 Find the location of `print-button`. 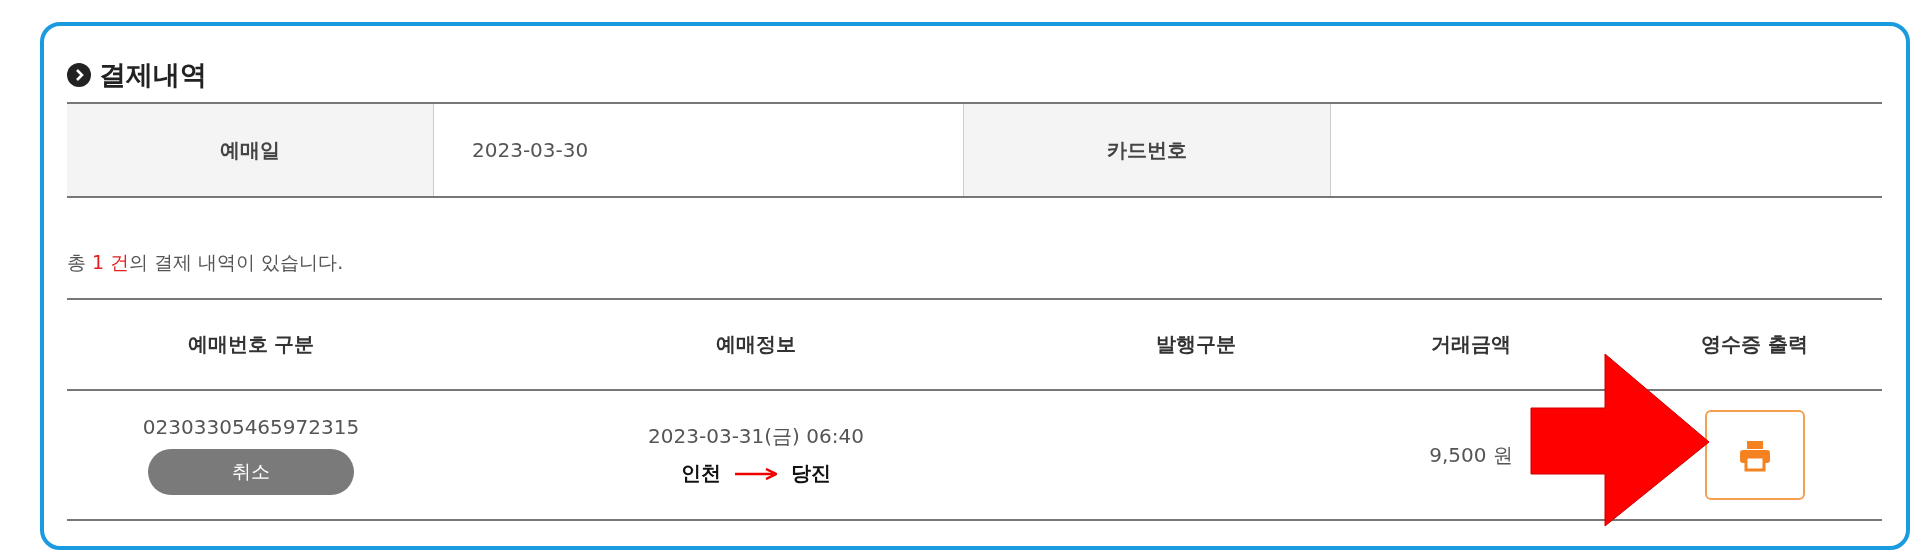

print-button is located at coordinates (1754, 455).